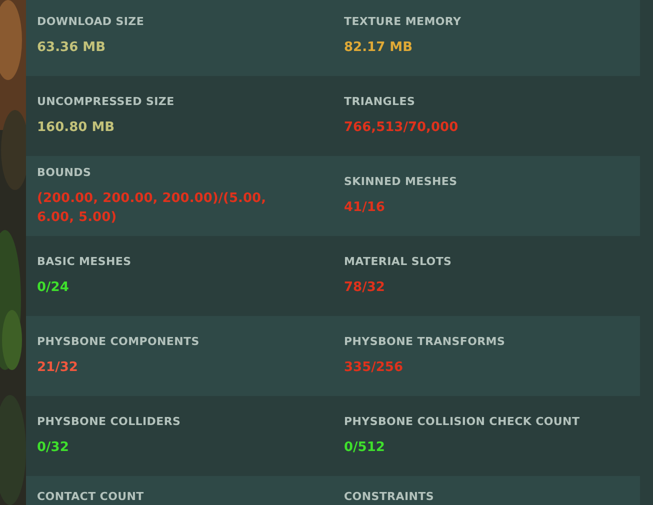 The width and height of the screenshot is (653, 505). I want to click on stat-label: UNCOMPRESSED SIZE, so click(106, 102).